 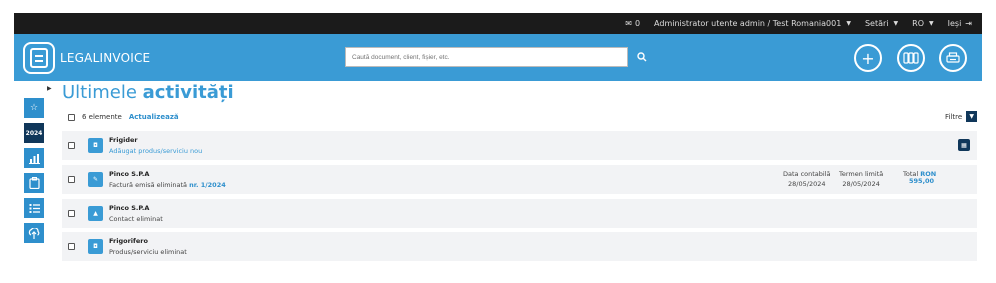 What do you see at coordinates (71, 117) in the screenshot?
I see `select-all-checkbox` at bounding box center [71, 117].